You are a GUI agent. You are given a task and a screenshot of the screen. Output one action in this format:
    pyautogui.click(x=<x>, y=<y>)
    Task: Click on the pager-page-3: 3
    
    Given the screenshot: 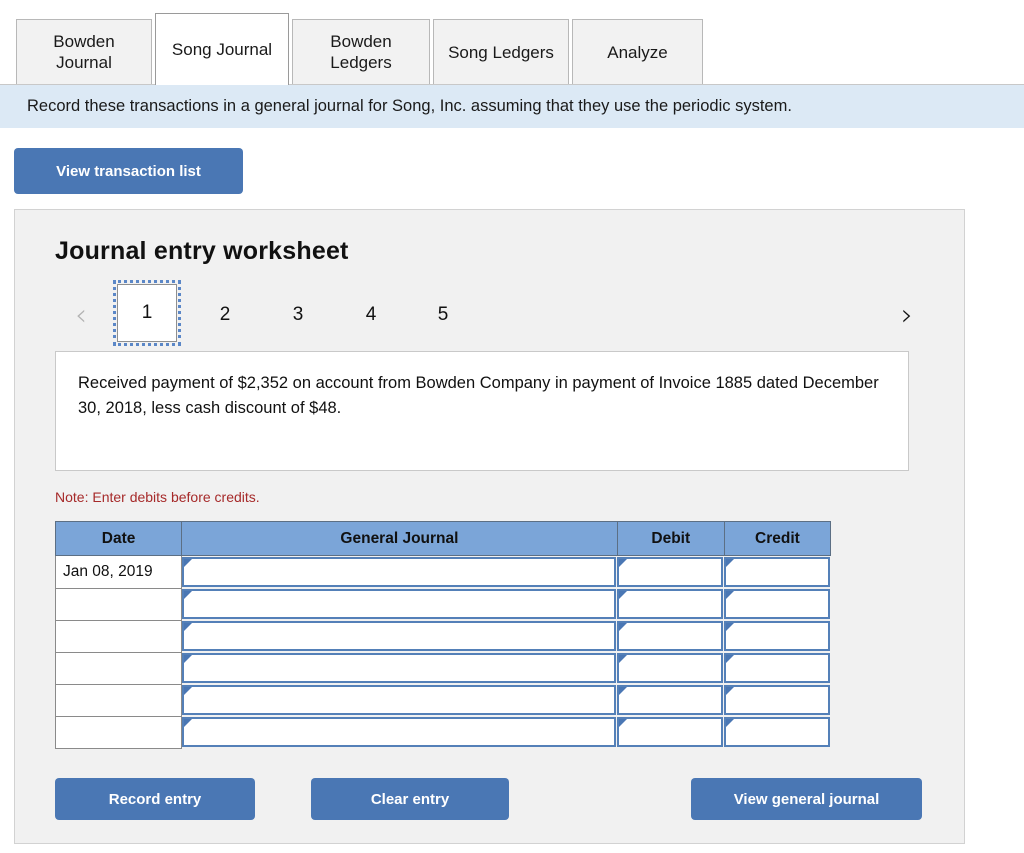 What is the action you would take?
    pyautogui.click(x=298, y=315)
    